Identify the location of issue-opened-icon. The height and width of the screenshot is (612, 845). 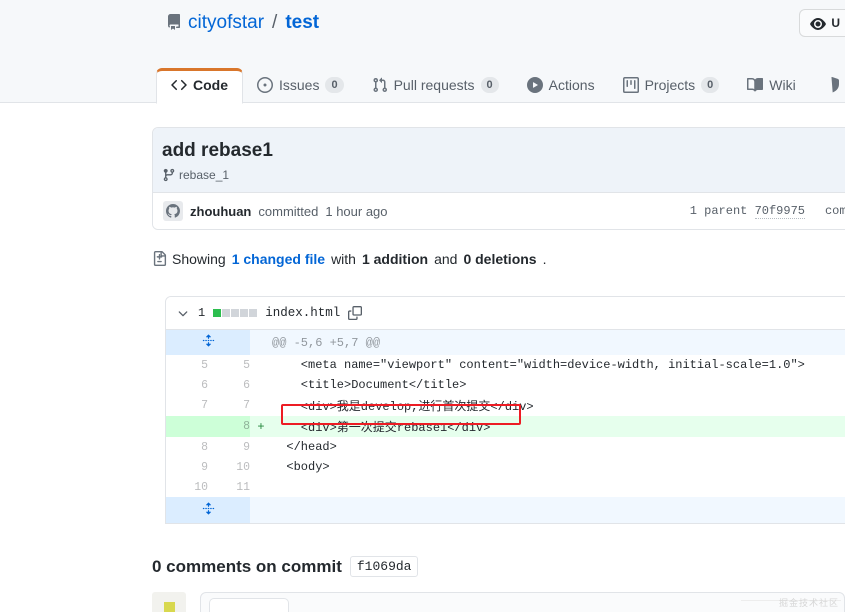
(265, 85).